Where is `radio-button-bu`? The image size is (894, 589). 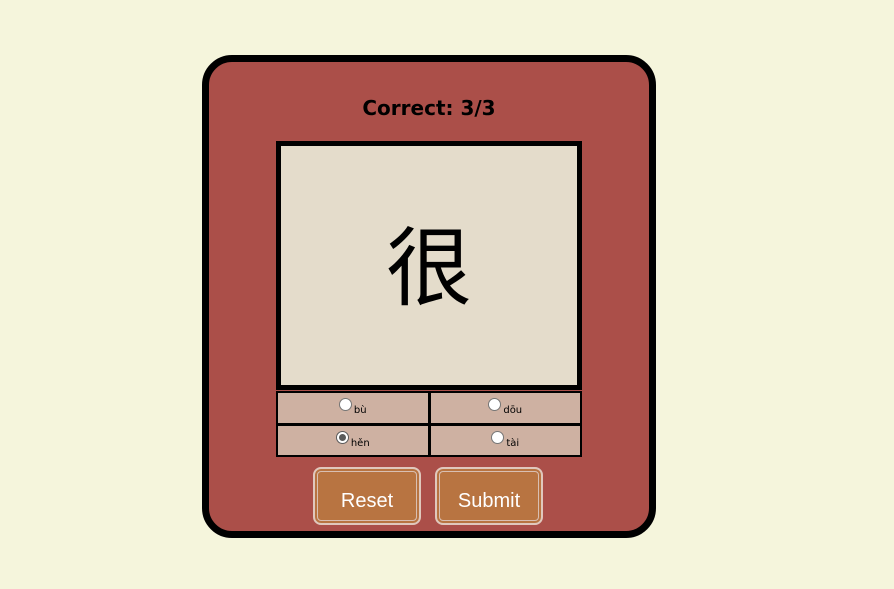
radio-button-bu is located at coordinates (345, 405).